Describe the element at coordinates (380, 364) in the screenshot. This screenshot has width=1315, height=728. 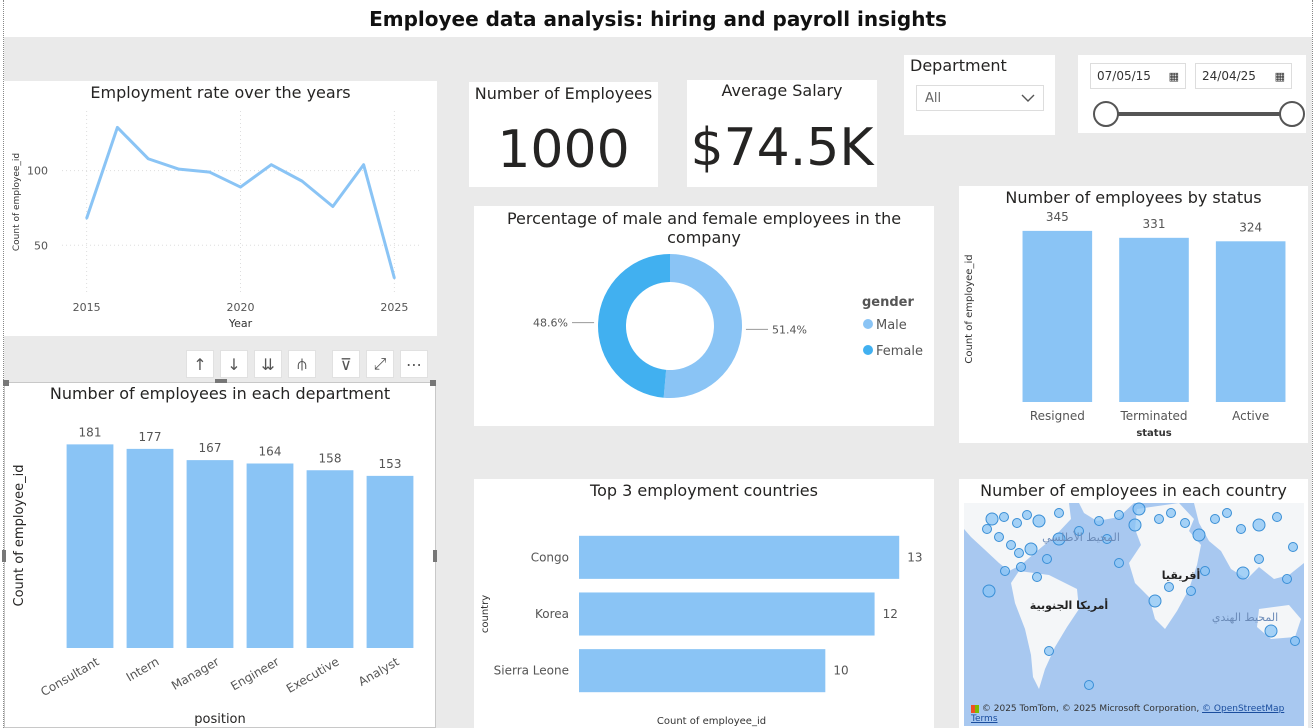
I see `focus-mode-icon: ⤢` at that location.